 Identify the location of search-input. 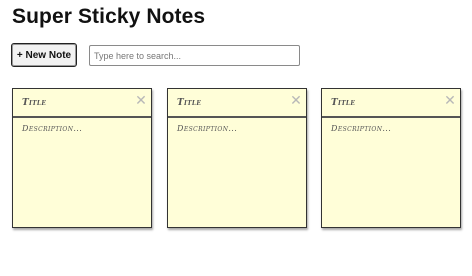
(194, 55).